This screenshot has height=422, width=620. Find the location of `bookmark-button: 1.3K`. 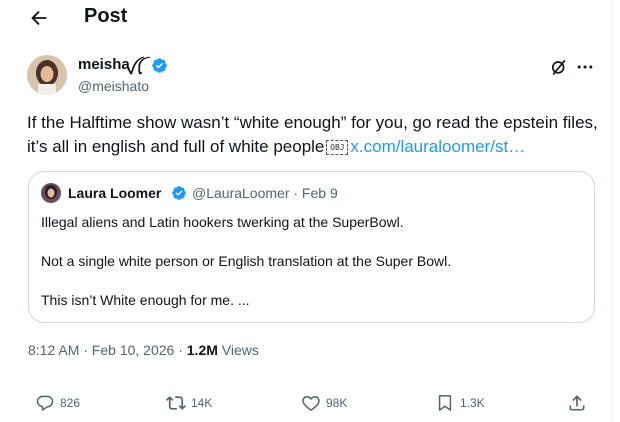

bookmark-button: 1.3K is located at coordinates (460, 403).